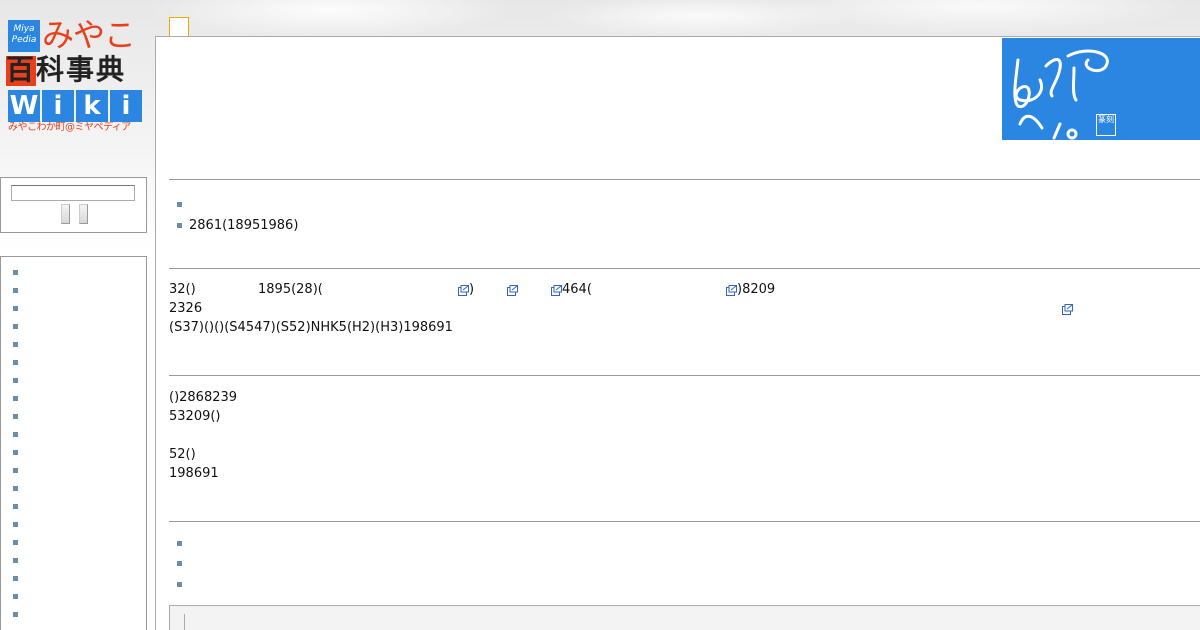 The image size is (1200, 630). What do you see at coordinates (184, 622) in the screenshot?
I see `code-block-rule` at bounding box center [184, 622].